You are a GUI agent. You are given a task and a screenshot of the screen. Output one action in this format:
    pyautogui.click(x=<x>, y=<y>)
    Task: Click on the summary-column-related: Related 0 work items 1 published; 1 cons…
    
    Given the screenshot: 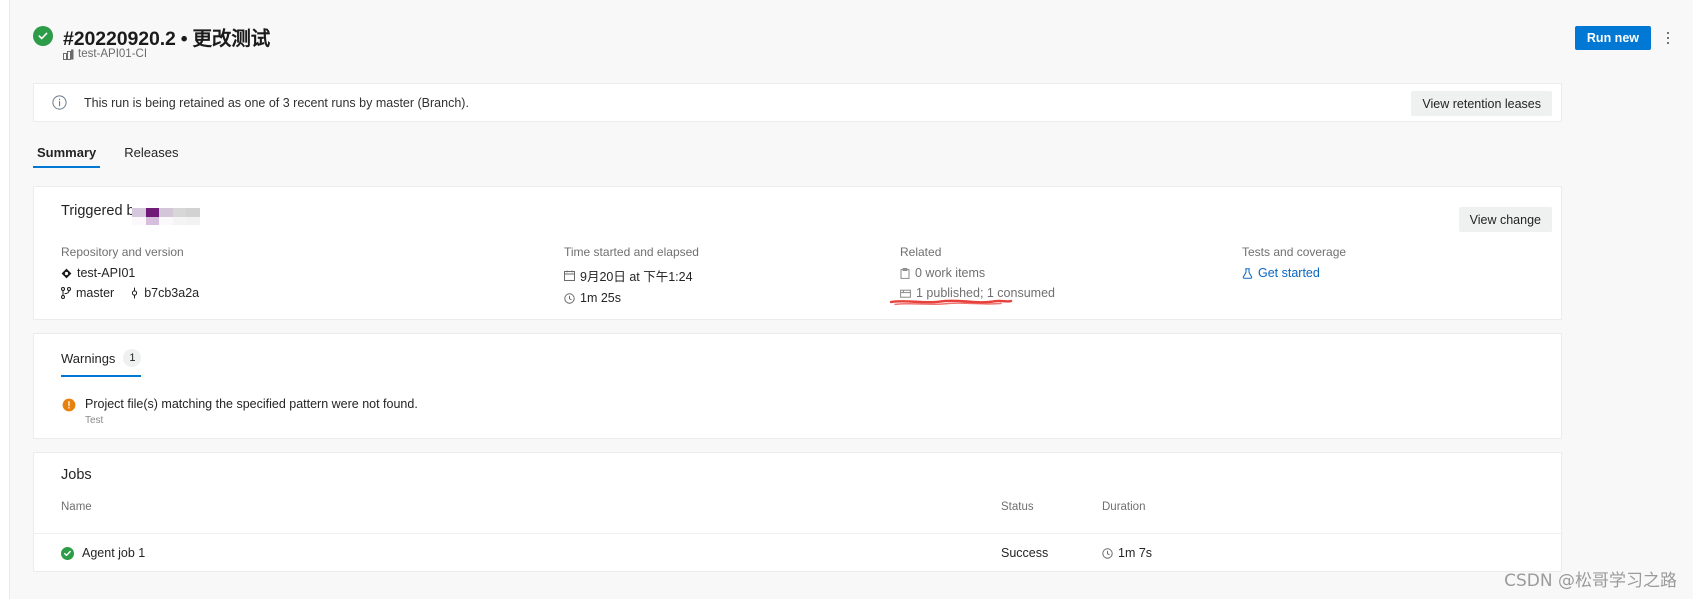 What is the action you would take?
    pyautogui.click(x=977, y=275)
    